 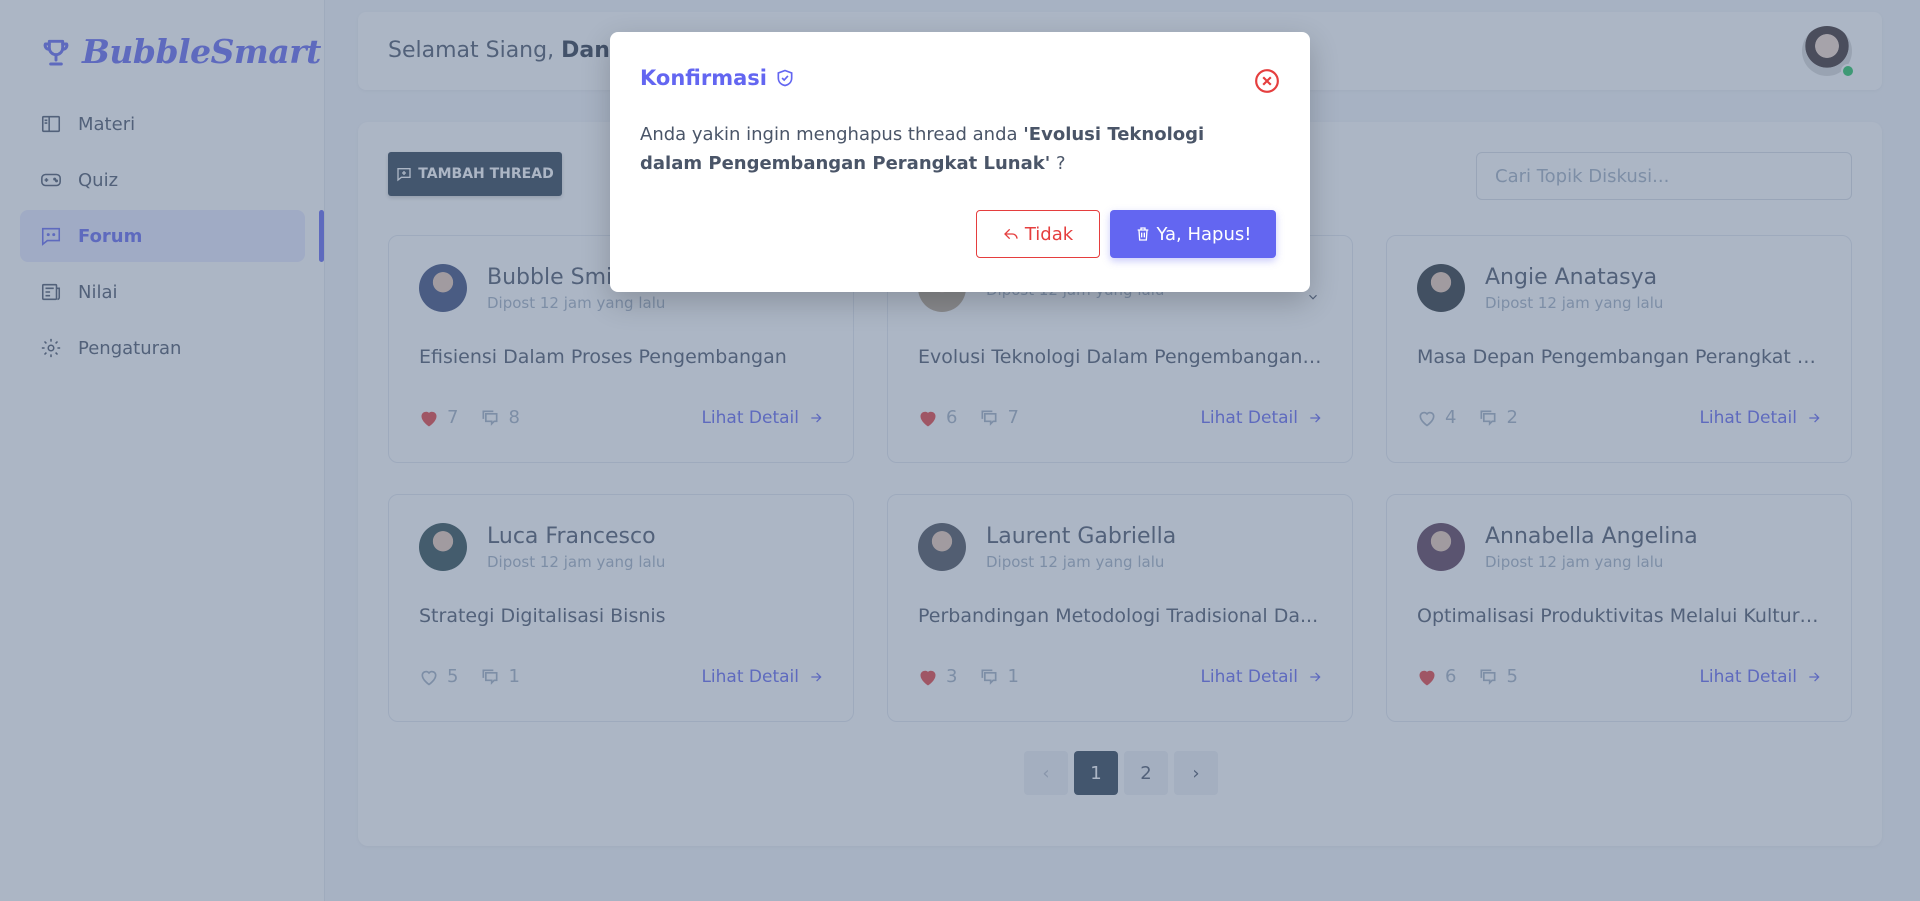 I want to click on cancel-label: Tidak, so click(x=1049, y=234).